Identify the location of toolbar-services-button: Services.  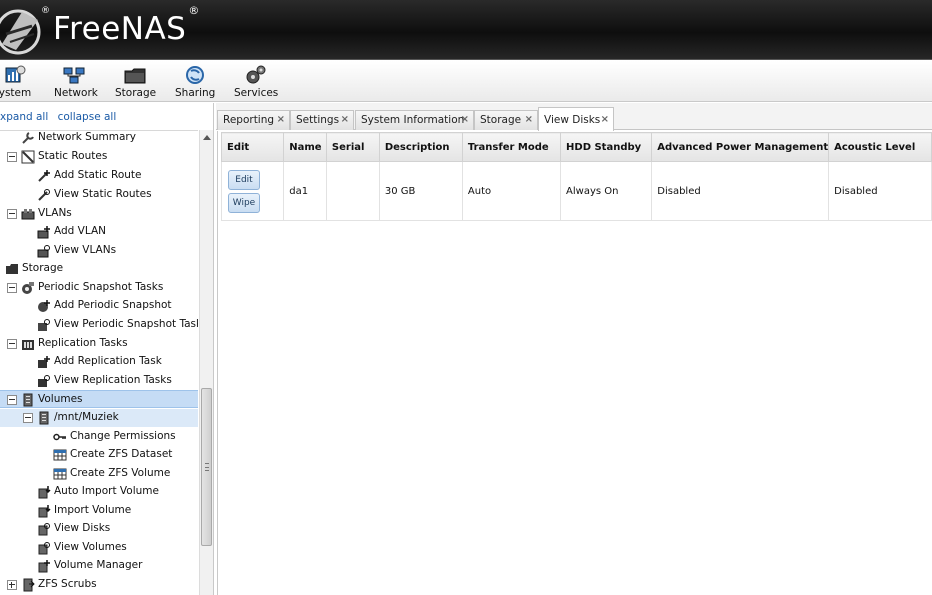
(256, 82).